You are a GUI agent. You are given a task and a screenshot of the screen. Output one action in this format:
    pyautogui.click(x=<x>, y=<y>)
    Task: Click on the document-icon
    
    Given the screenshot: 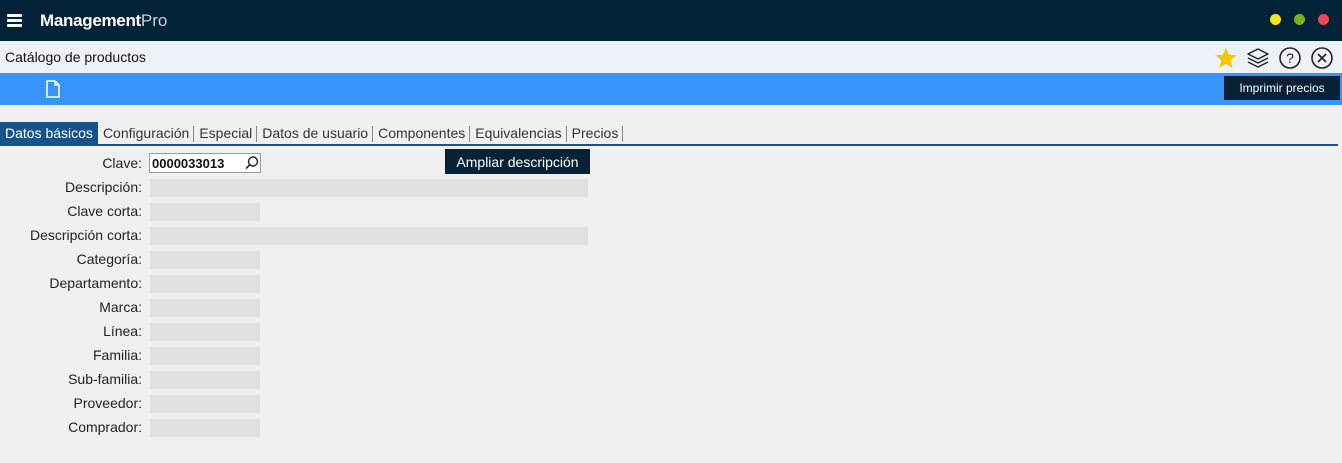 What is the action you would take?
    pyautogui.click(x=53, y=89)
    